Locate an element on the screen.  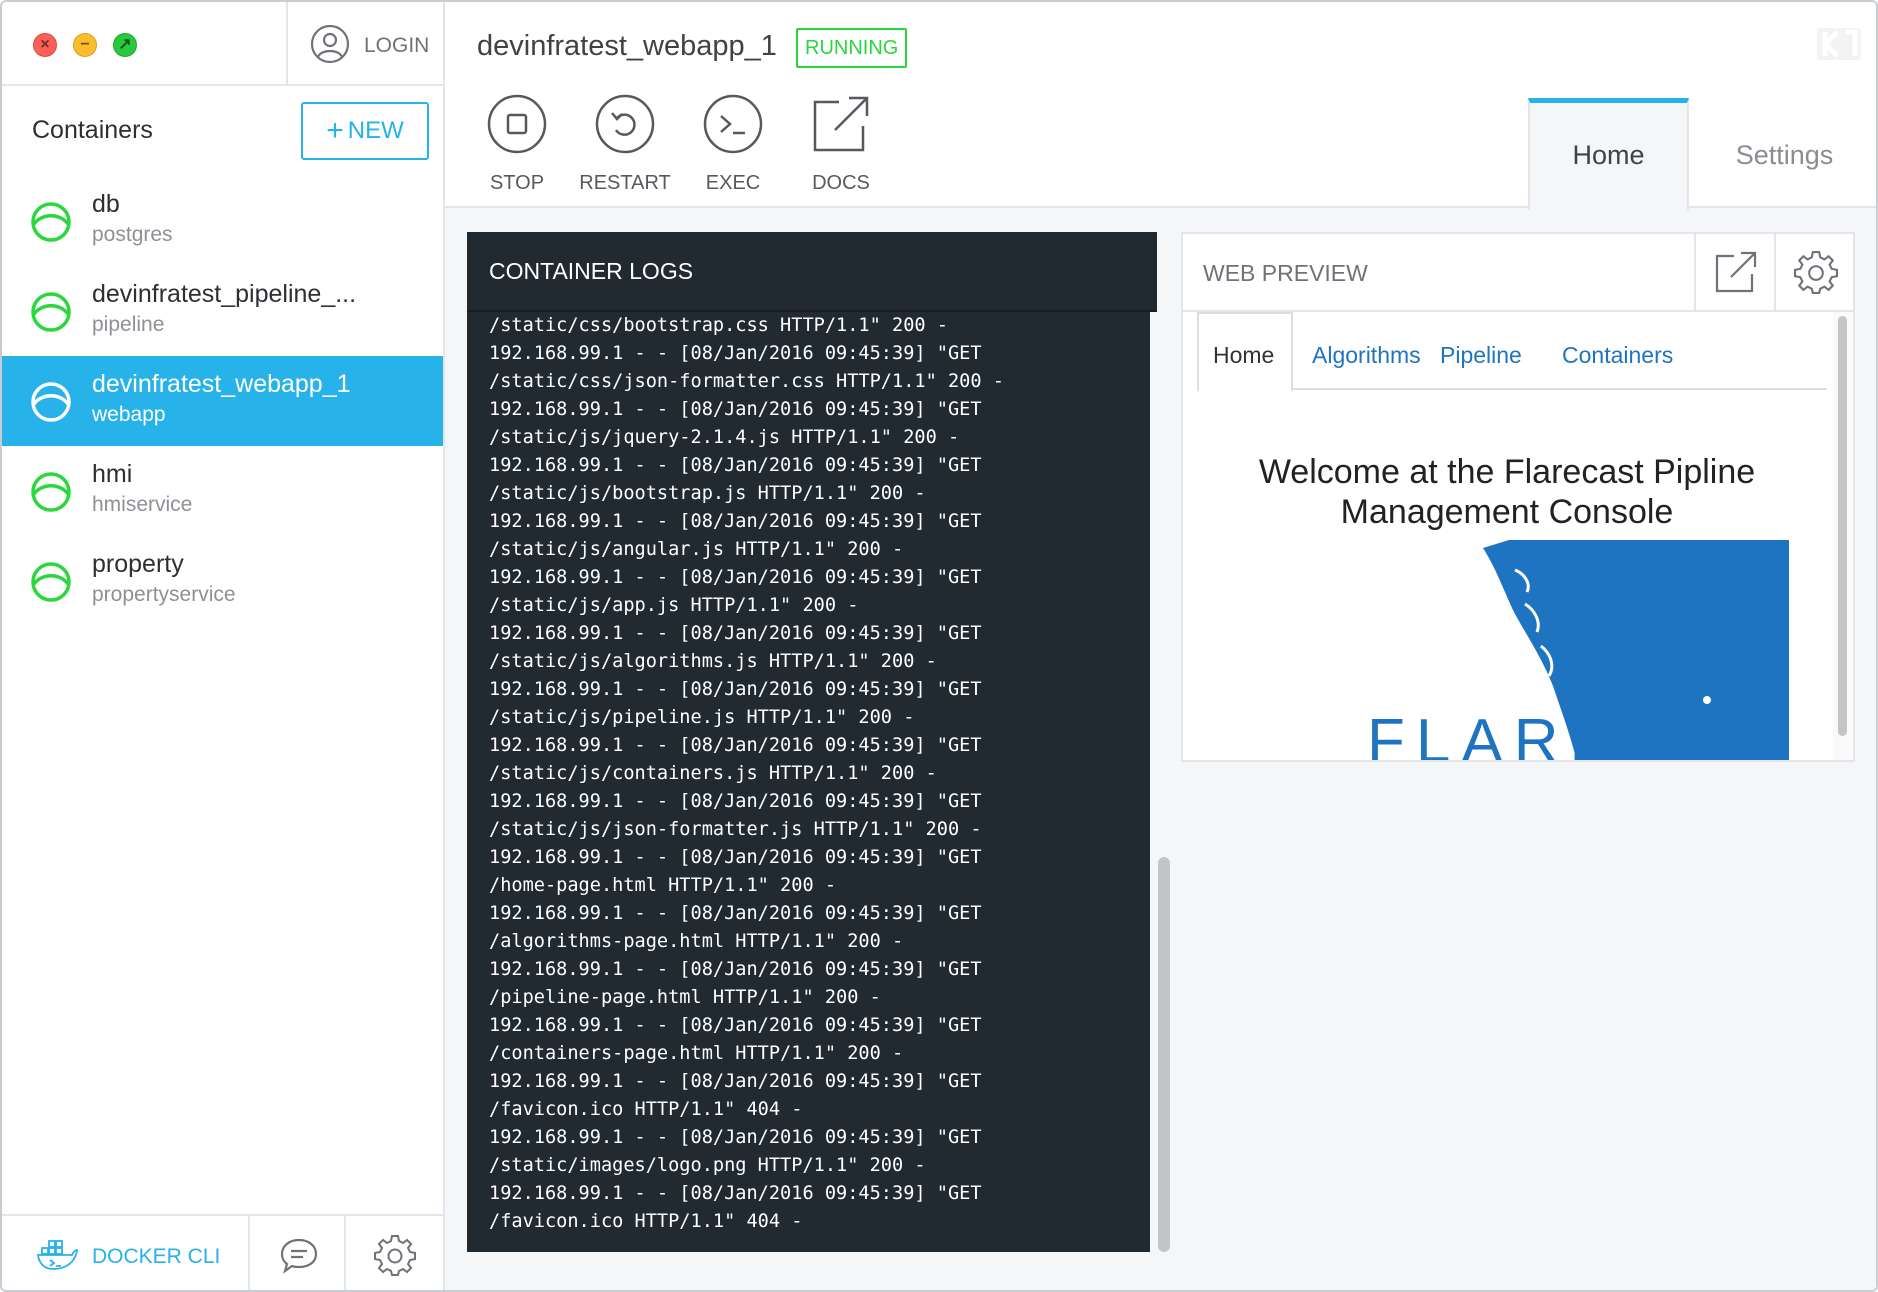
minimize-window-button: − is located at coordinates (85, 45).